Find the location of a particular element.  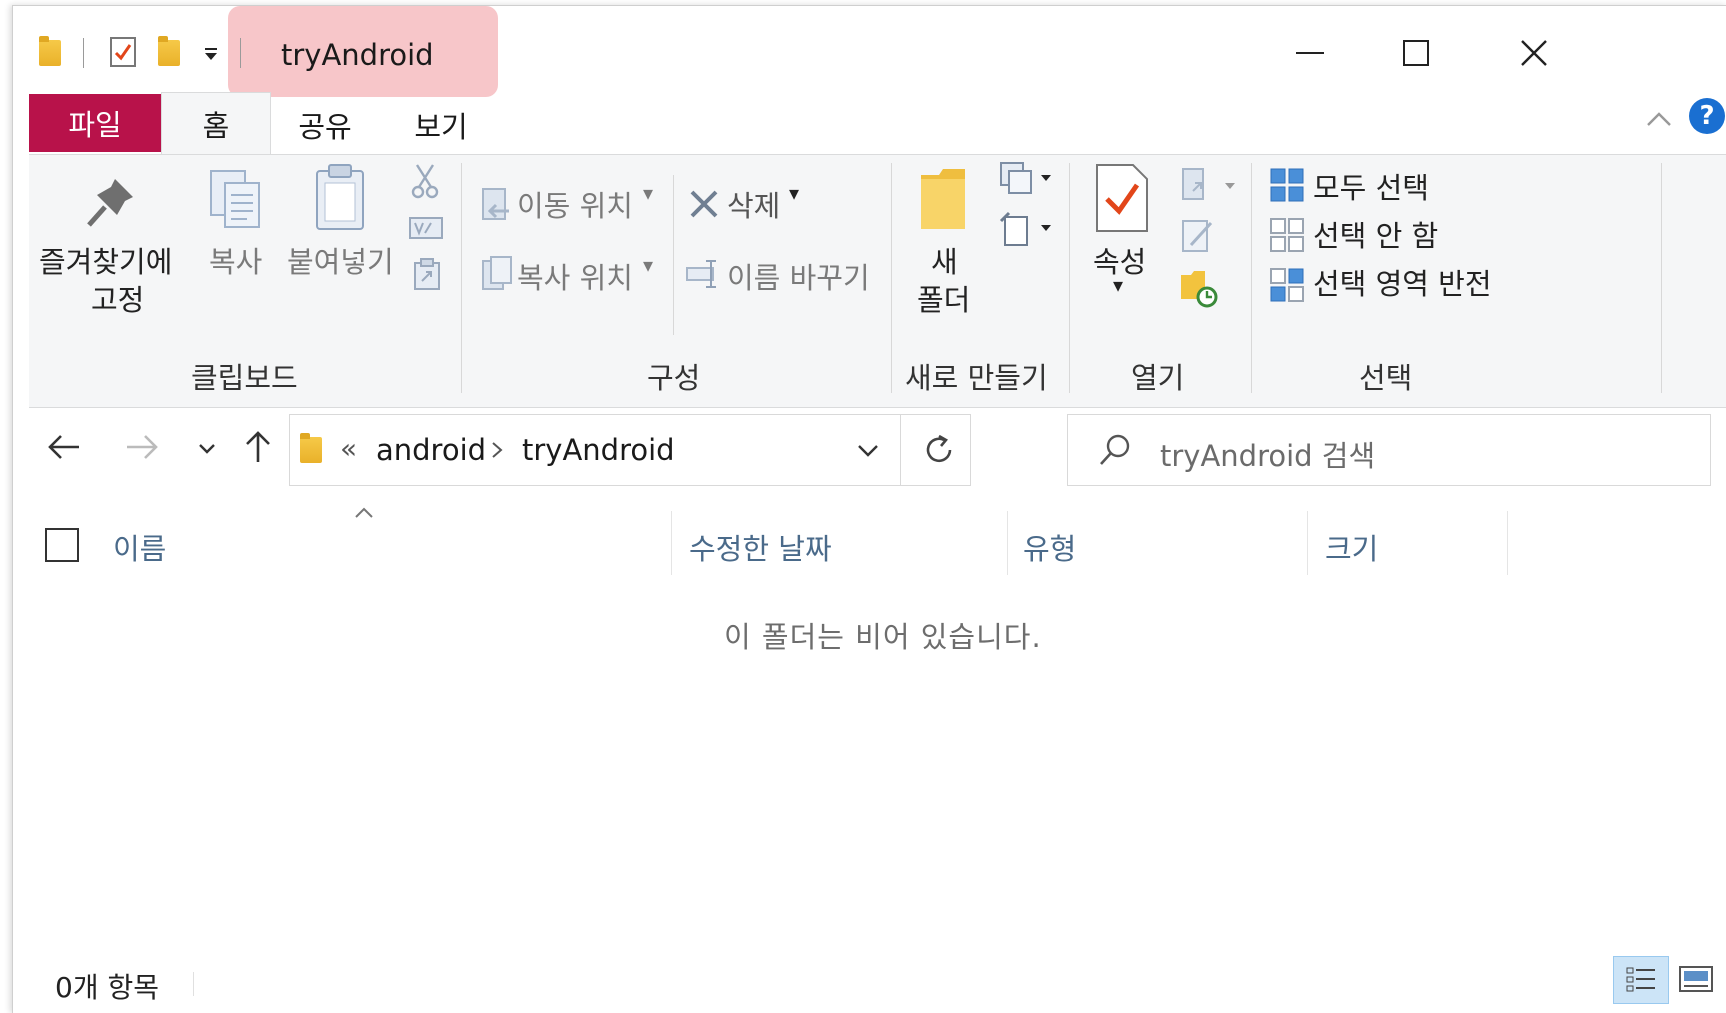

divider is located at coordinates (900, 450).